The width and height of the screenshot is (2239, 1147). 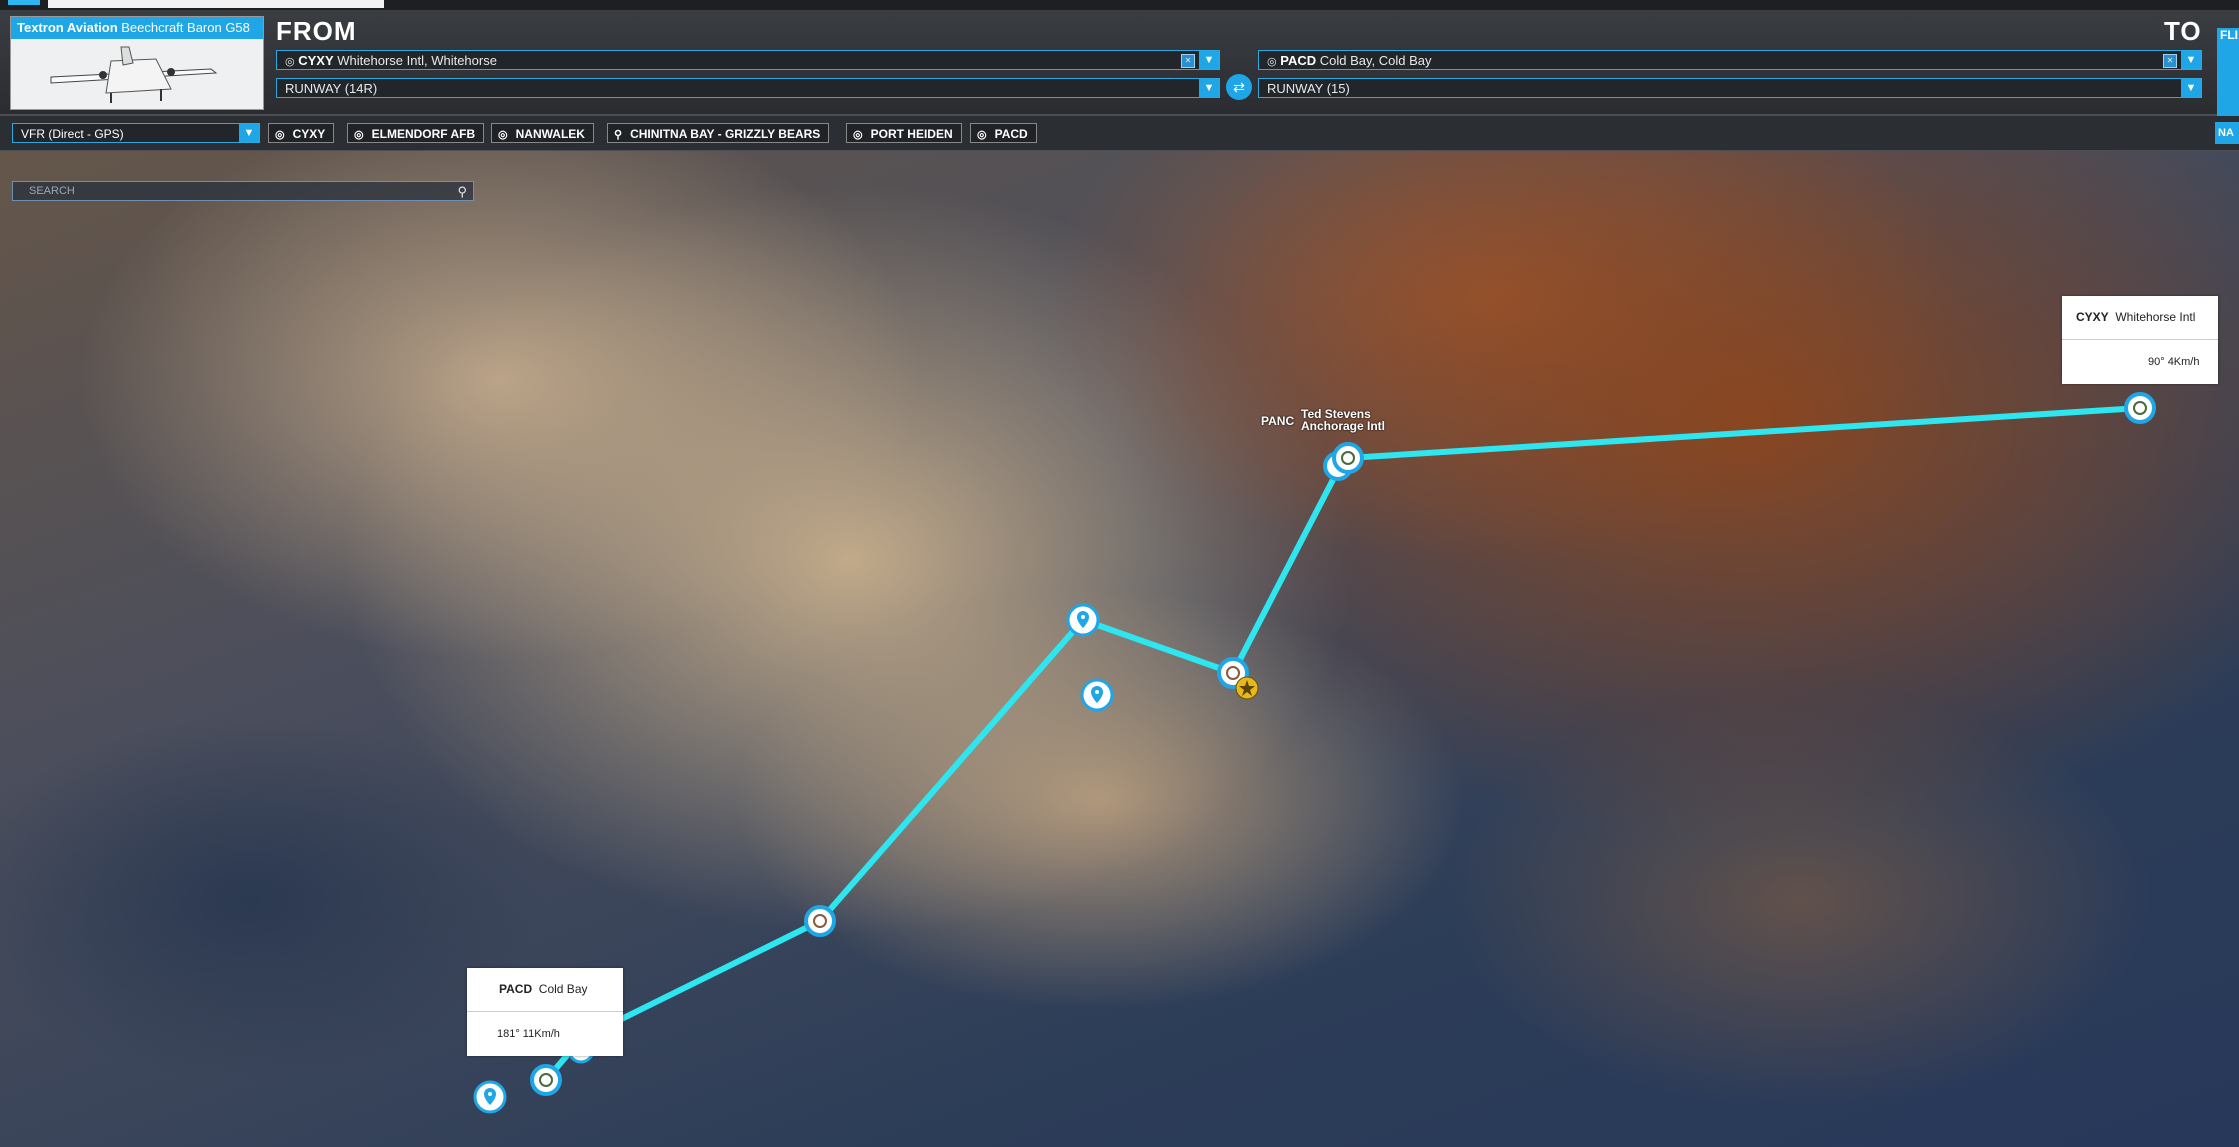 I want to click on map-search: ⚲, so click(x=243, y=191).